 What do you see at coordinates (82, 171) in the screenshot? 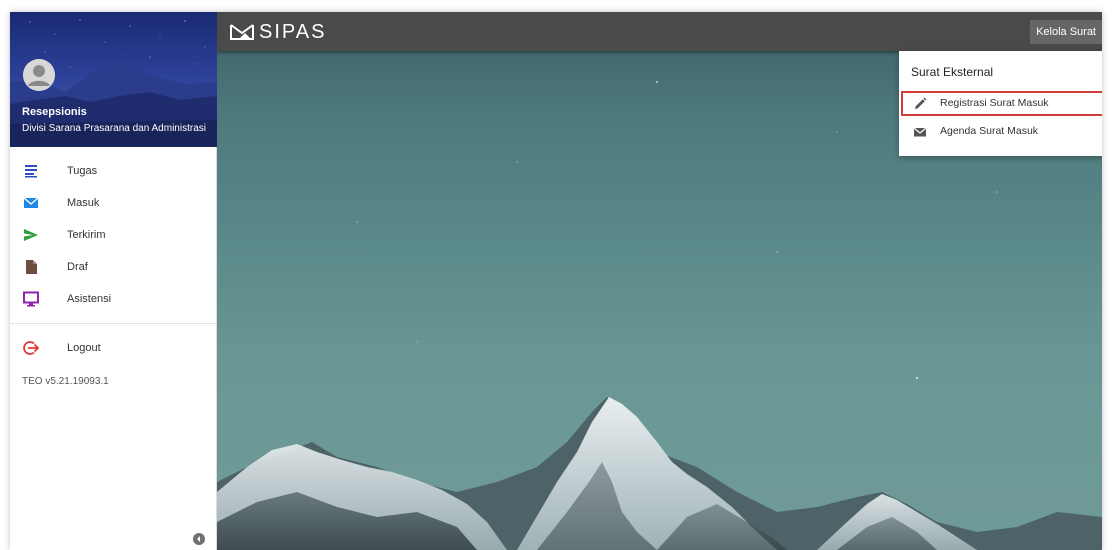
I see `sidebar-item-label: Tugas` at bounding box center [82, 171].